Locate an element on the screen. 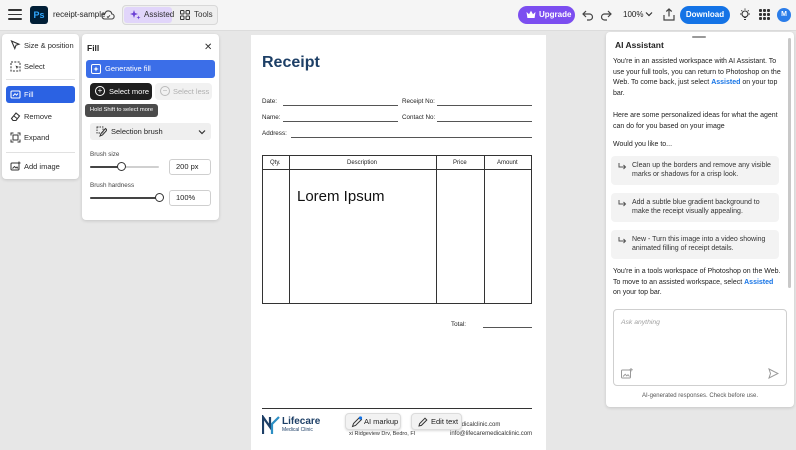 The height and width of the screenshot is (450, 796). column-header-price: Price is located at coordinates (460, 163).